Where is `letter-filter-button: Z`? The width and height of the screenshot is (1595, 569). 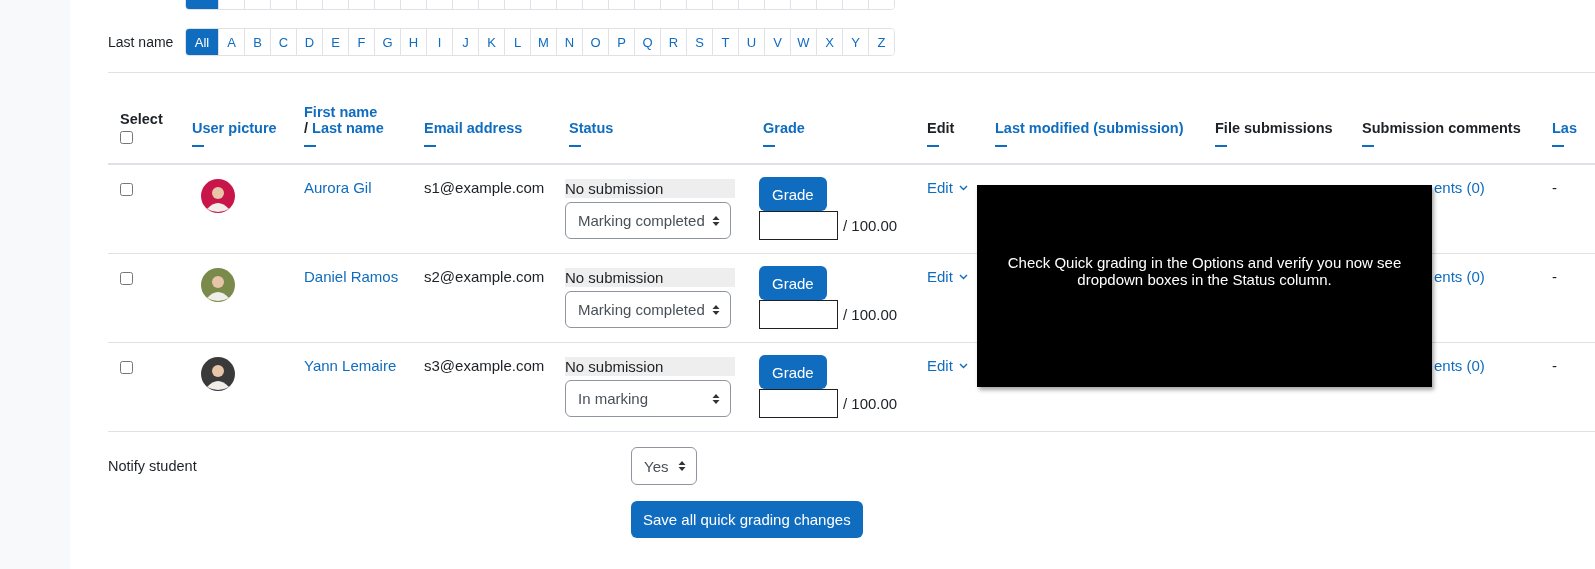
letter-filter-button: Z is located at coordinates (881, 42).